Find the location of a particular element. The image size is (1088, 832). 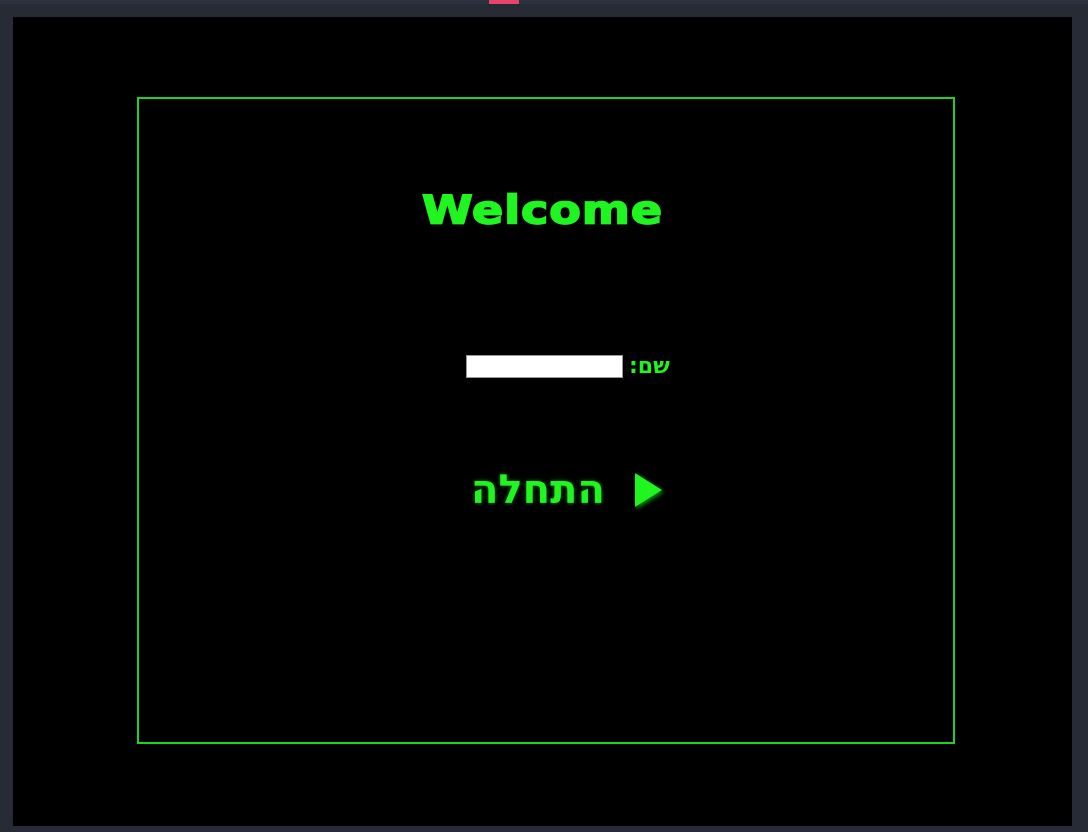

top-marker is located at coordinates (504, 2).